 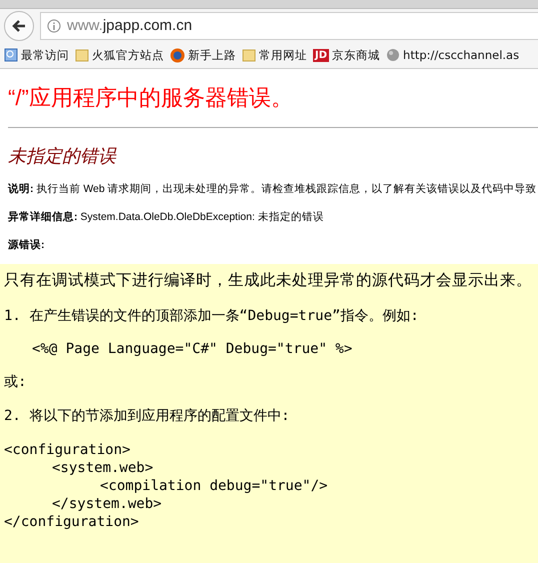 I want to click on bookmark-link: 新手上路, so click(x=212, y=55).